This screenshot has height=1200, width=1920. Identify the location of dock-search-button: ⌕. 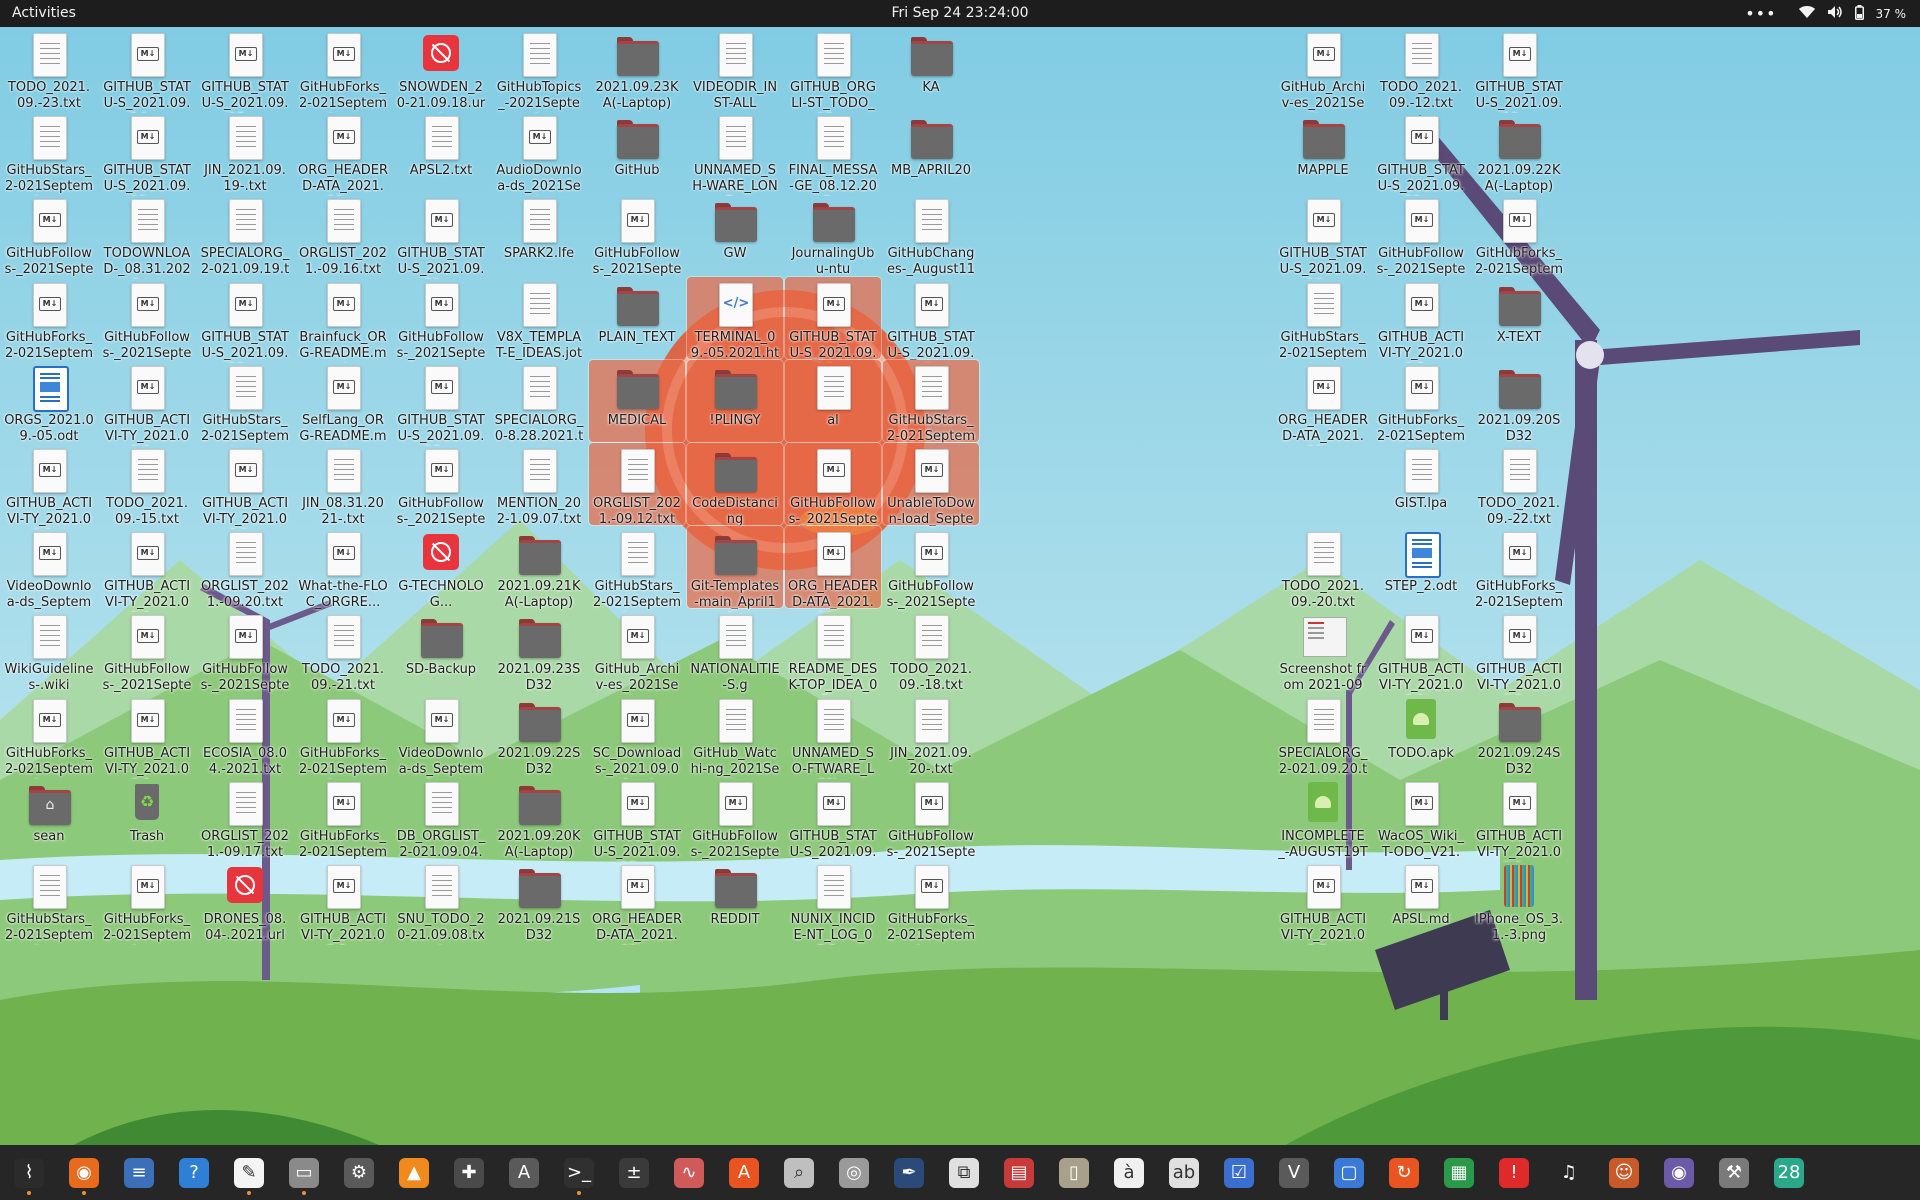
(799, 1173).